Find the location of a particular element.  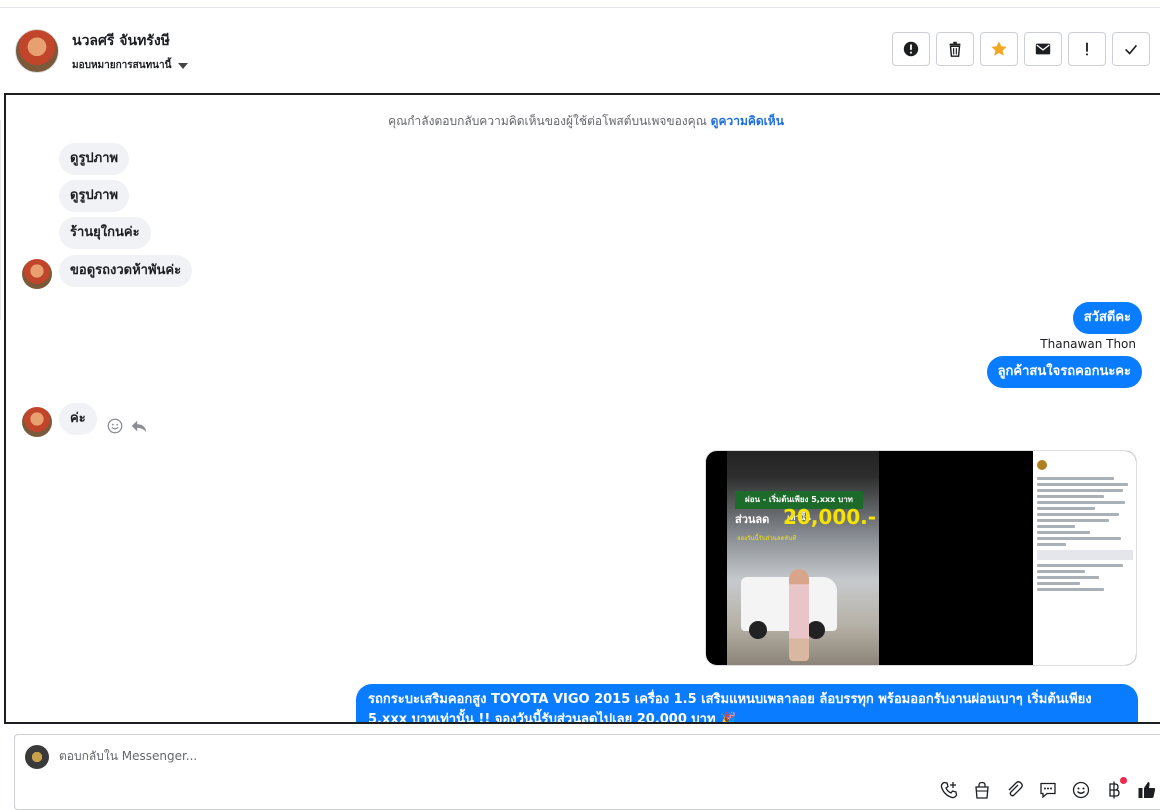

shop-button is located at coordinates (982, 790).